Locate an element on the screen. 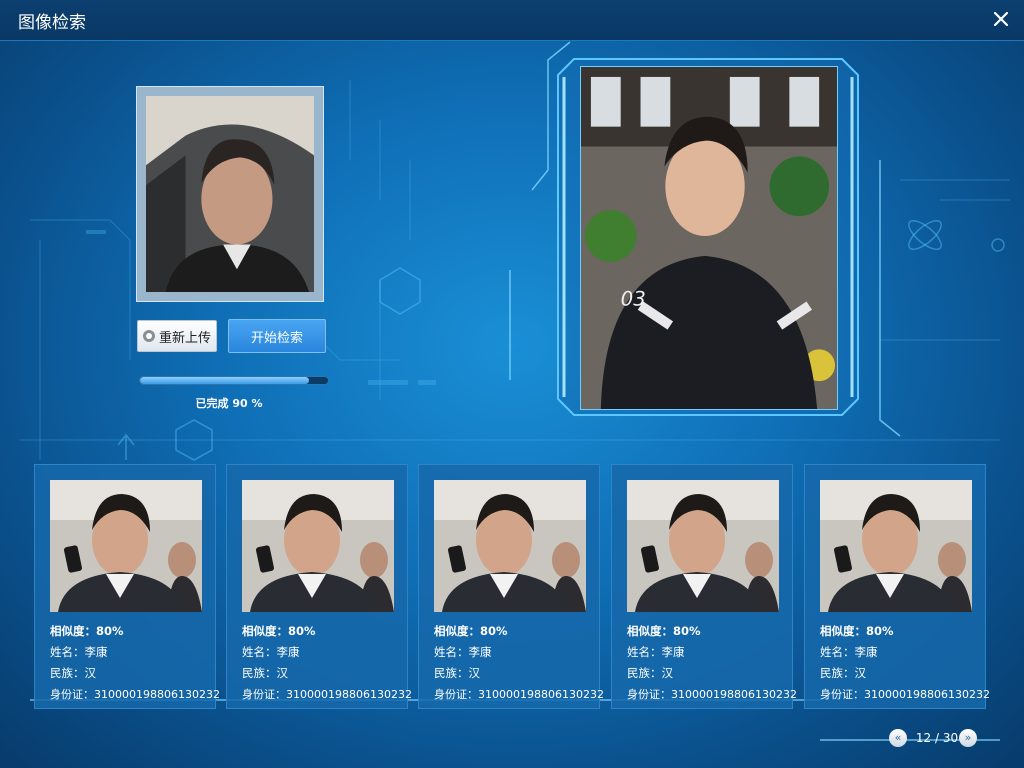  query-photo-frame is located at coordinates (230, 194).